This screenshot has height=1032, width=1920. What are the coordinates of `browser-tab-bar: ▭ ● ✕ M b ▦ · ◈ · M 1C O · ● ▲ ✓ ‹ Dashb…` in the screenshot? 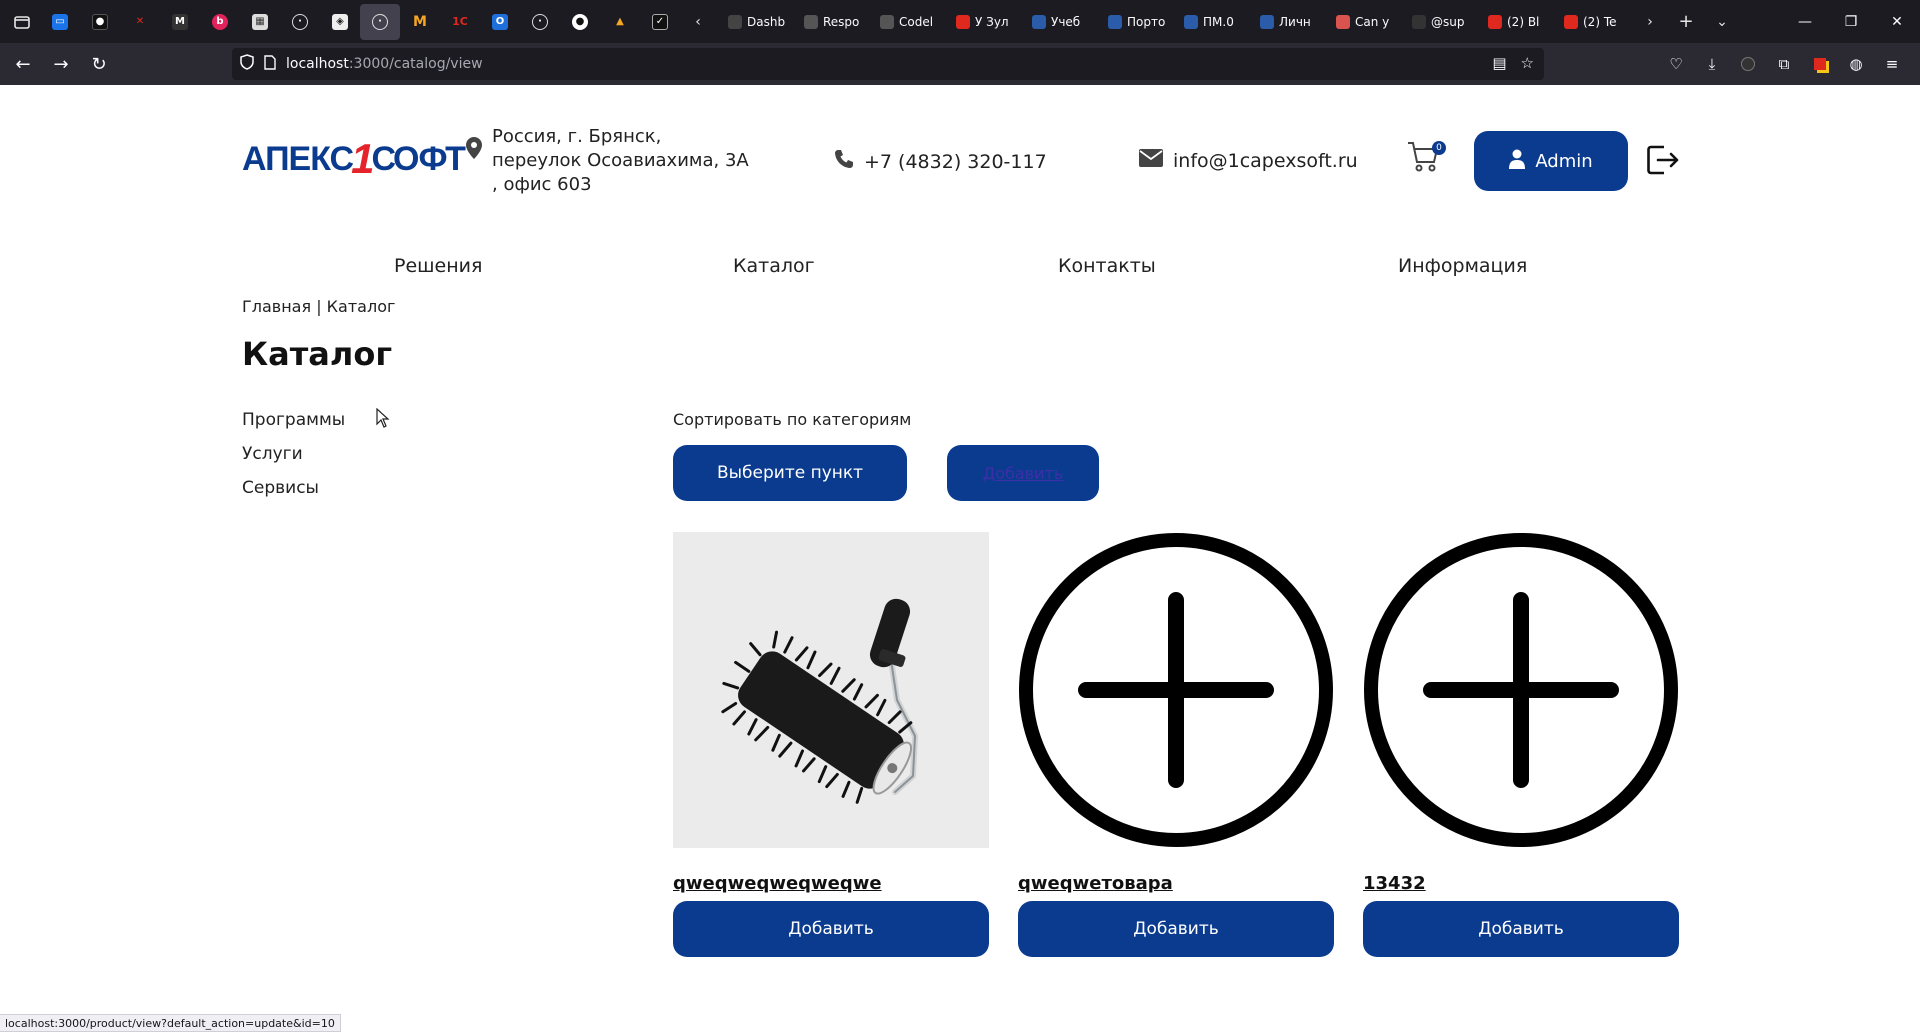 It's located at (960, 21).